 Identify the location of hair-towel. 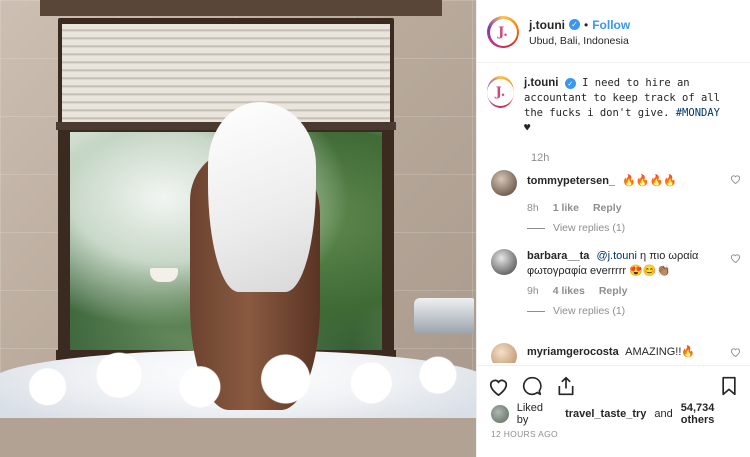
(262, 197).